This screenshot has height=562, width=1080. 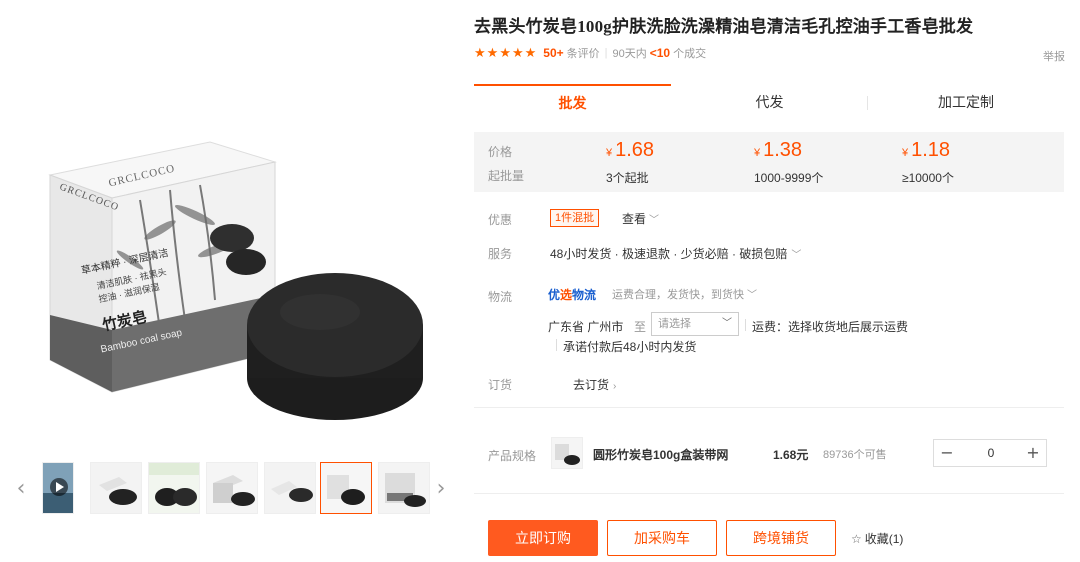 What do you see at coordinates (567, 453) in the screenshot?
I see `sku-thumbnail` at bounding box center [567, 453].